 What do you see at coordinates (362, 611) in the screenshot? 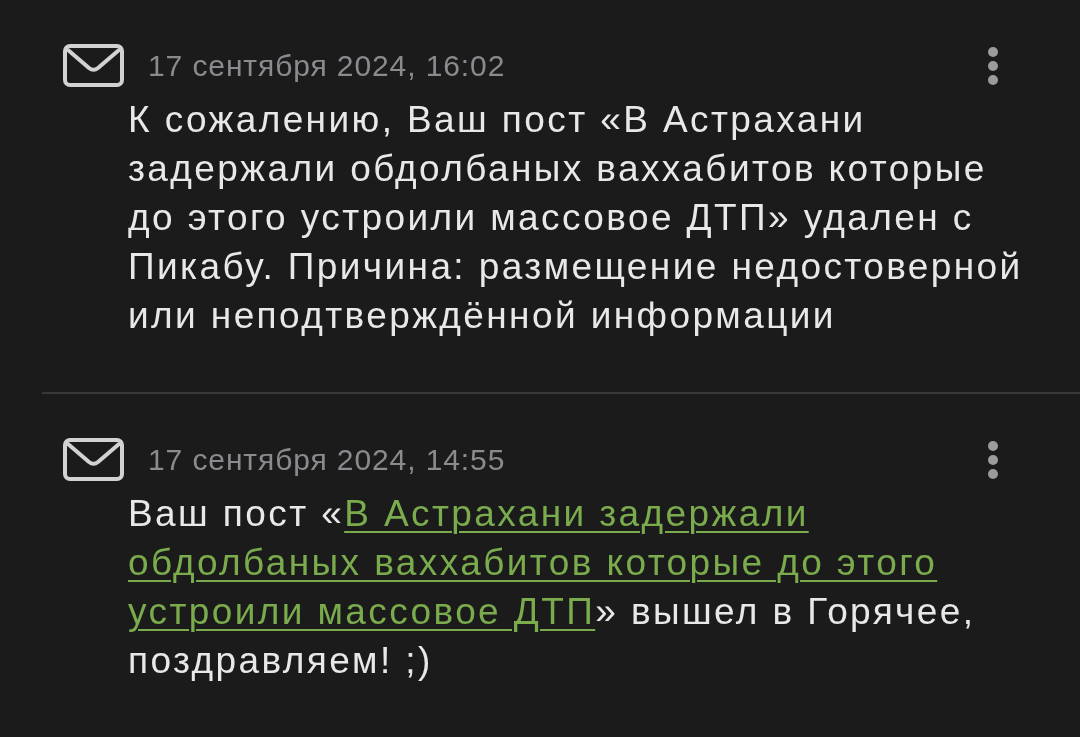
I see `post-link: устроили массовое ДТП` at bounding box center [362, 611].